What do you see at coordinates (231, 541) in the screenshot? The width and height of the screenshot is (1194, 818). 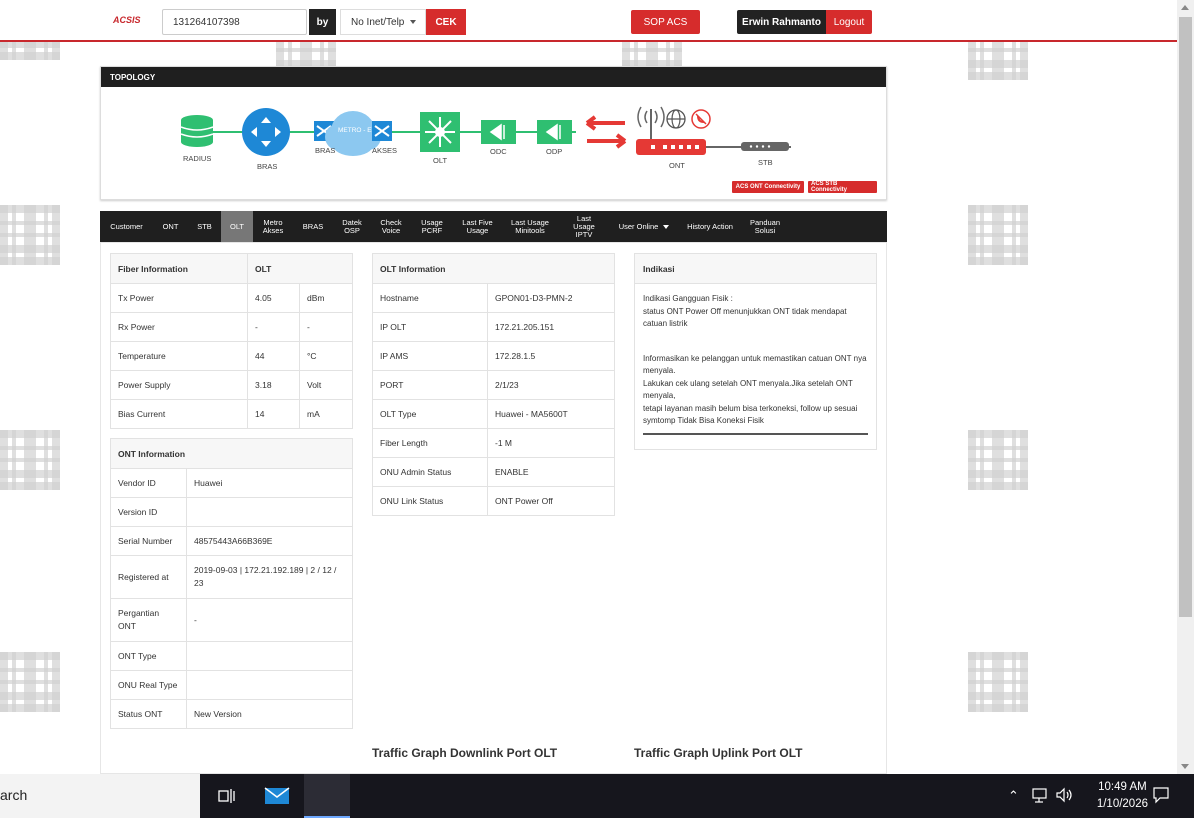 I see `table-row: Serial Number 48575443A66B369E` at bounding box center [231, 541].